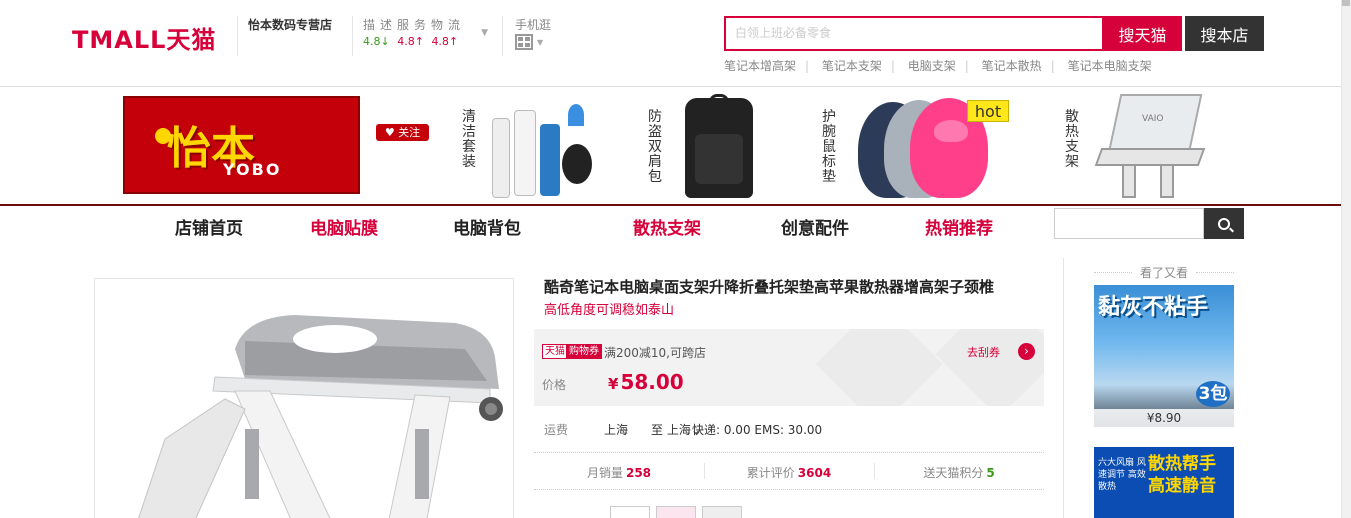  What do you see at coordinates (414, 25) in the screenshot?
I see `ratings-label: 描述服务物流` at bounding box center [414, 25].